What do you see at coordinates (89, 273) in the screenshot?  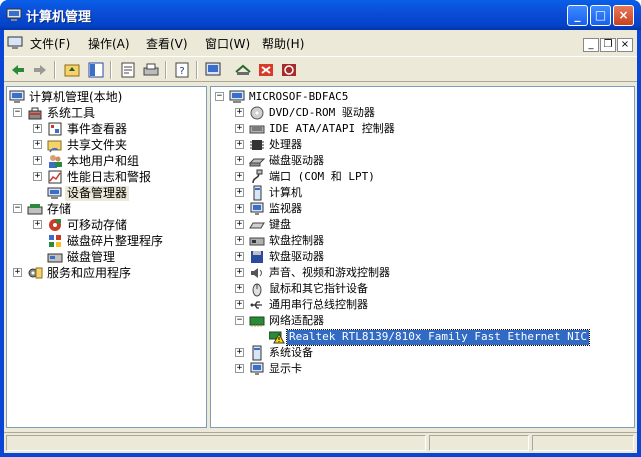 I see `tree-label: 服务和应用程序` at bounding box center [89, 273].